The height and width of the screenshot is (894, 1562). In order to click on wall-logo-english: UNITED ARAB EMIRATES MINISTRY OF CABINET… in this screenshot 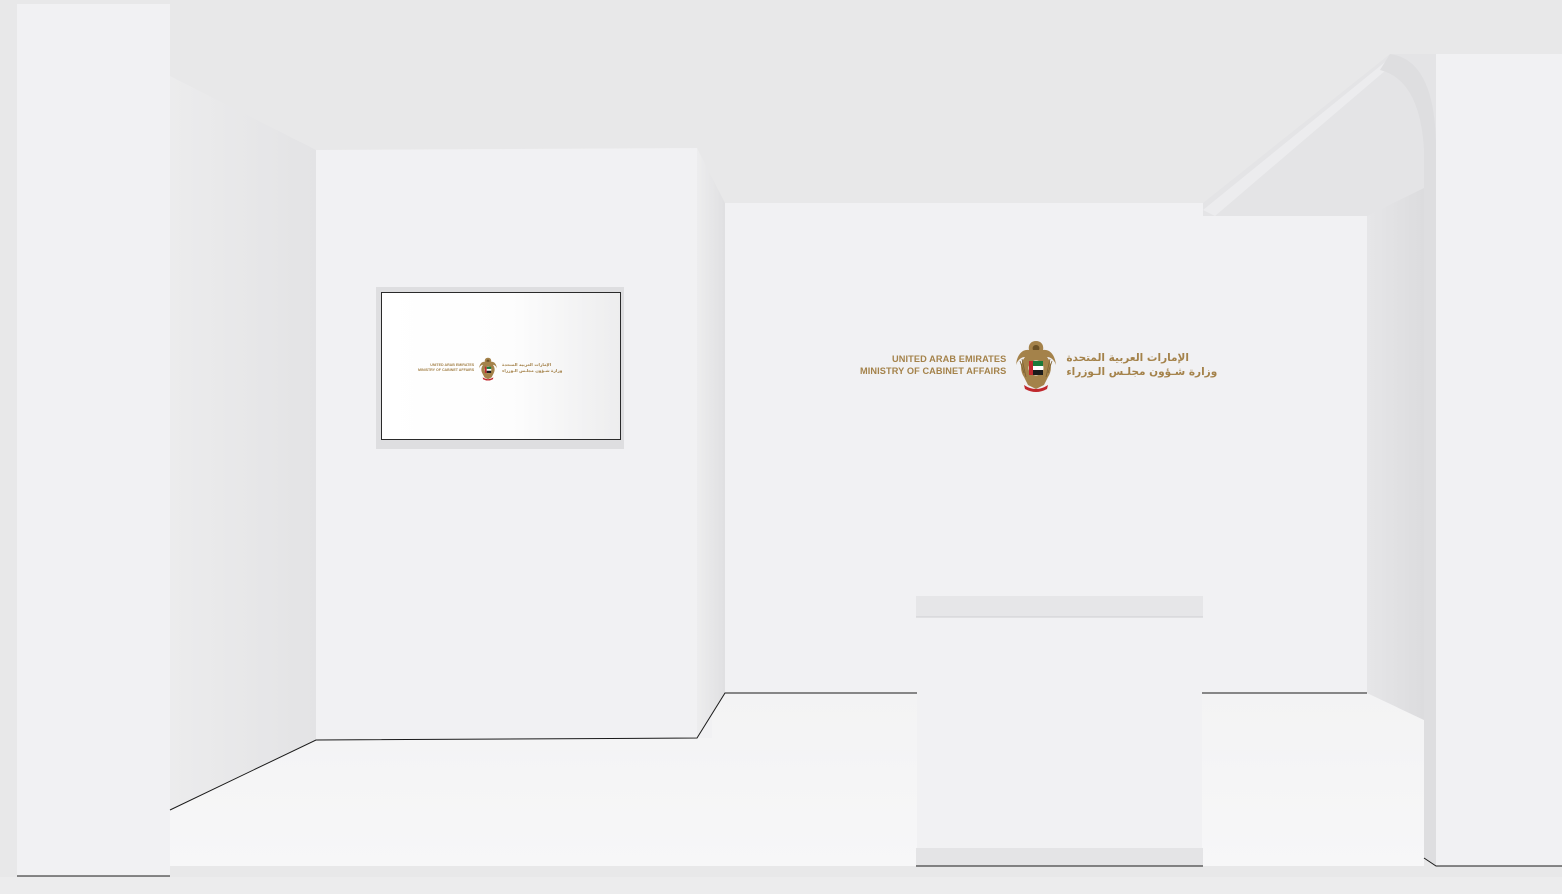, I will do `click(933, 365)`.